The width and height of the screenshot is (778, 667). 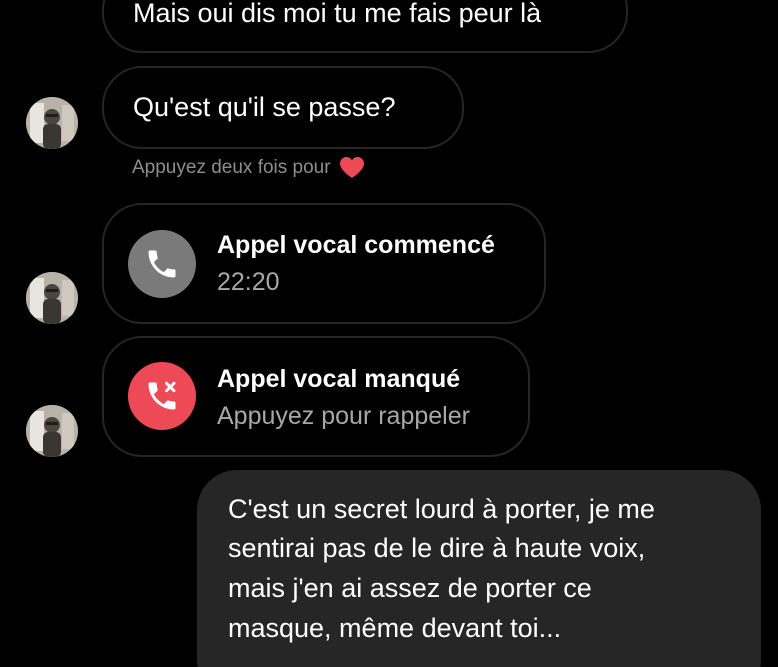 I want to click on phone-icon, so click(x=162, y=264).